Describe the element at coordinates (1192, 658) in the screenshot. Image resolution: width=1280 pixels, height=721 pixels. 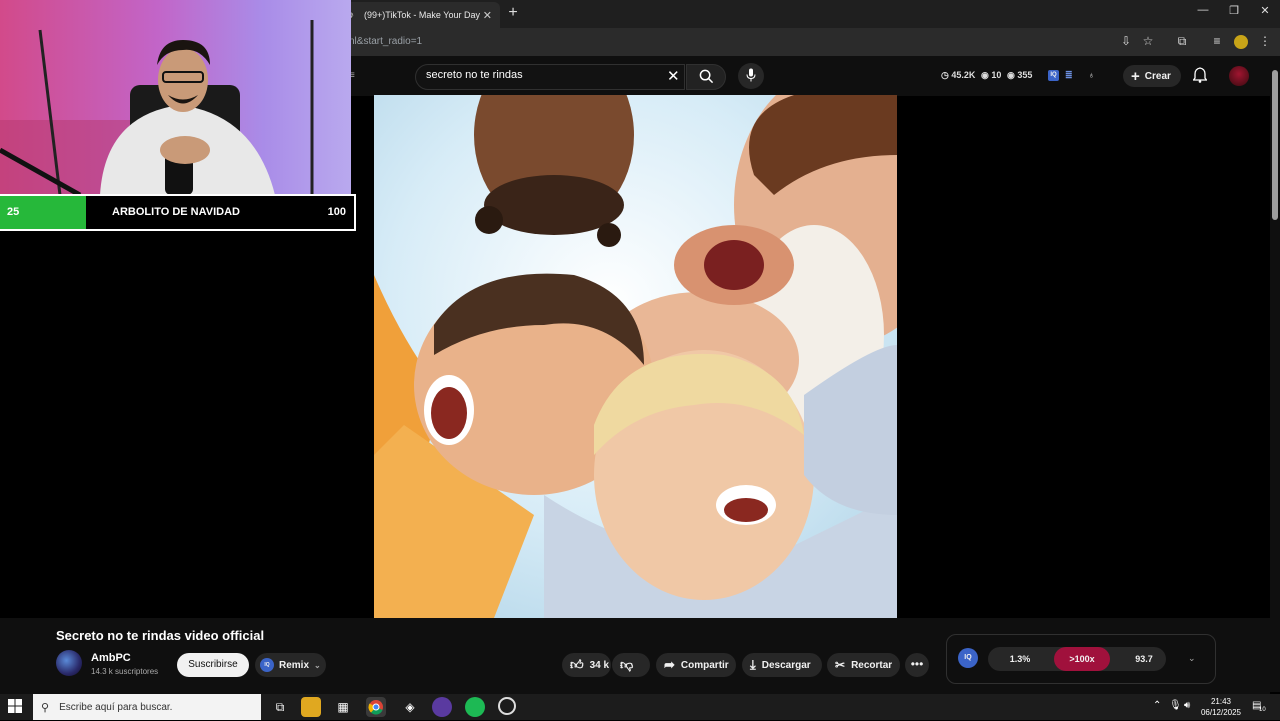
I see `iq-expand-icon: ⌄` at that location.